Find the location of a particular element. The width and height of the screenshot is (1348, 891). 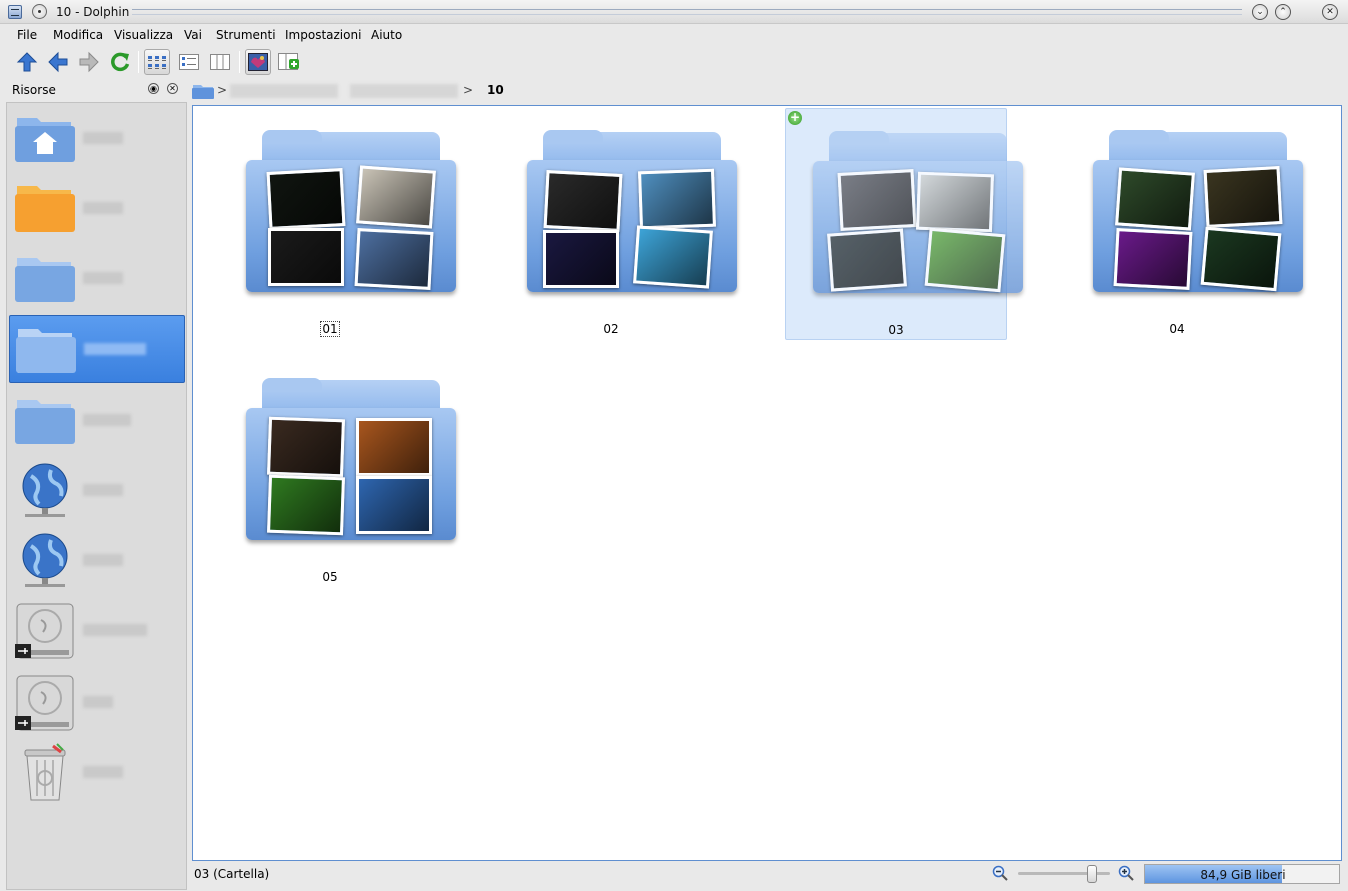

split-view-icon is located at coordinates (288, 61).